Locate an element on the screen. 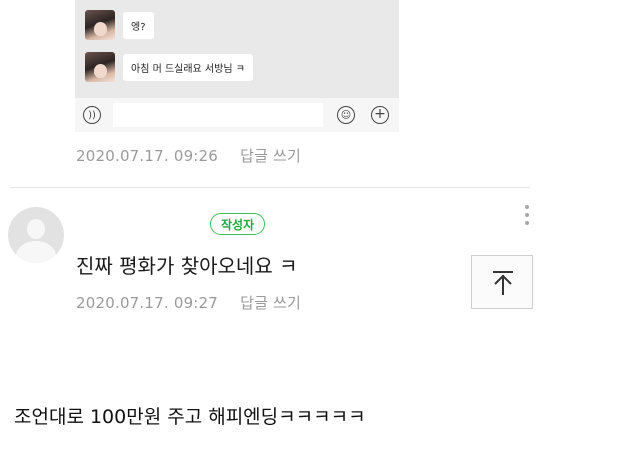 The height and width of the screenshot is (451, 640). chat-screenshot: 엥? 아침 머 드실래요 서방님 ㅋ )) ☺ + is located at coordinates (237, 66).